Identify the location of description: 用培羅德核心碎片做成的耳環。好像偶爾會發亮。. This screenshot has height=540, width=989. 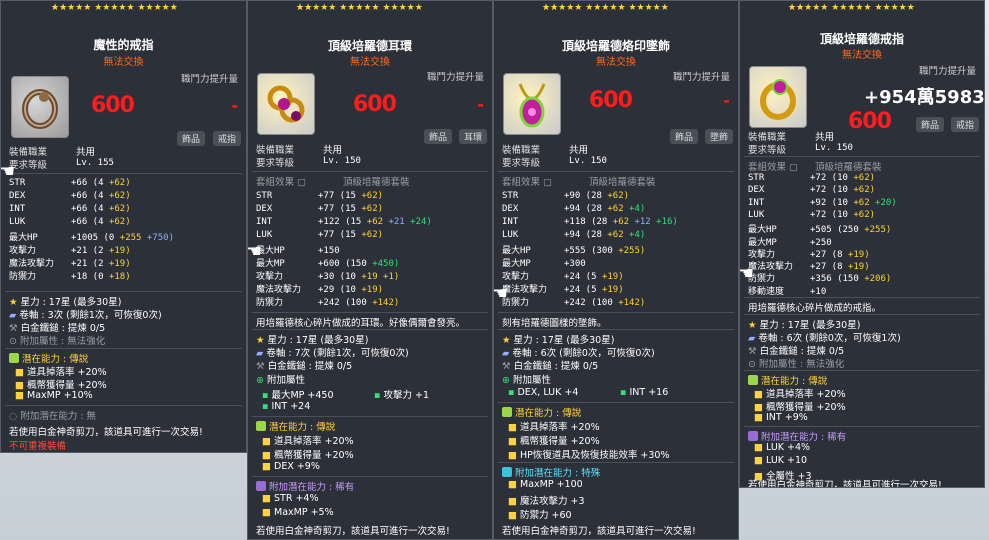
(361, 323).